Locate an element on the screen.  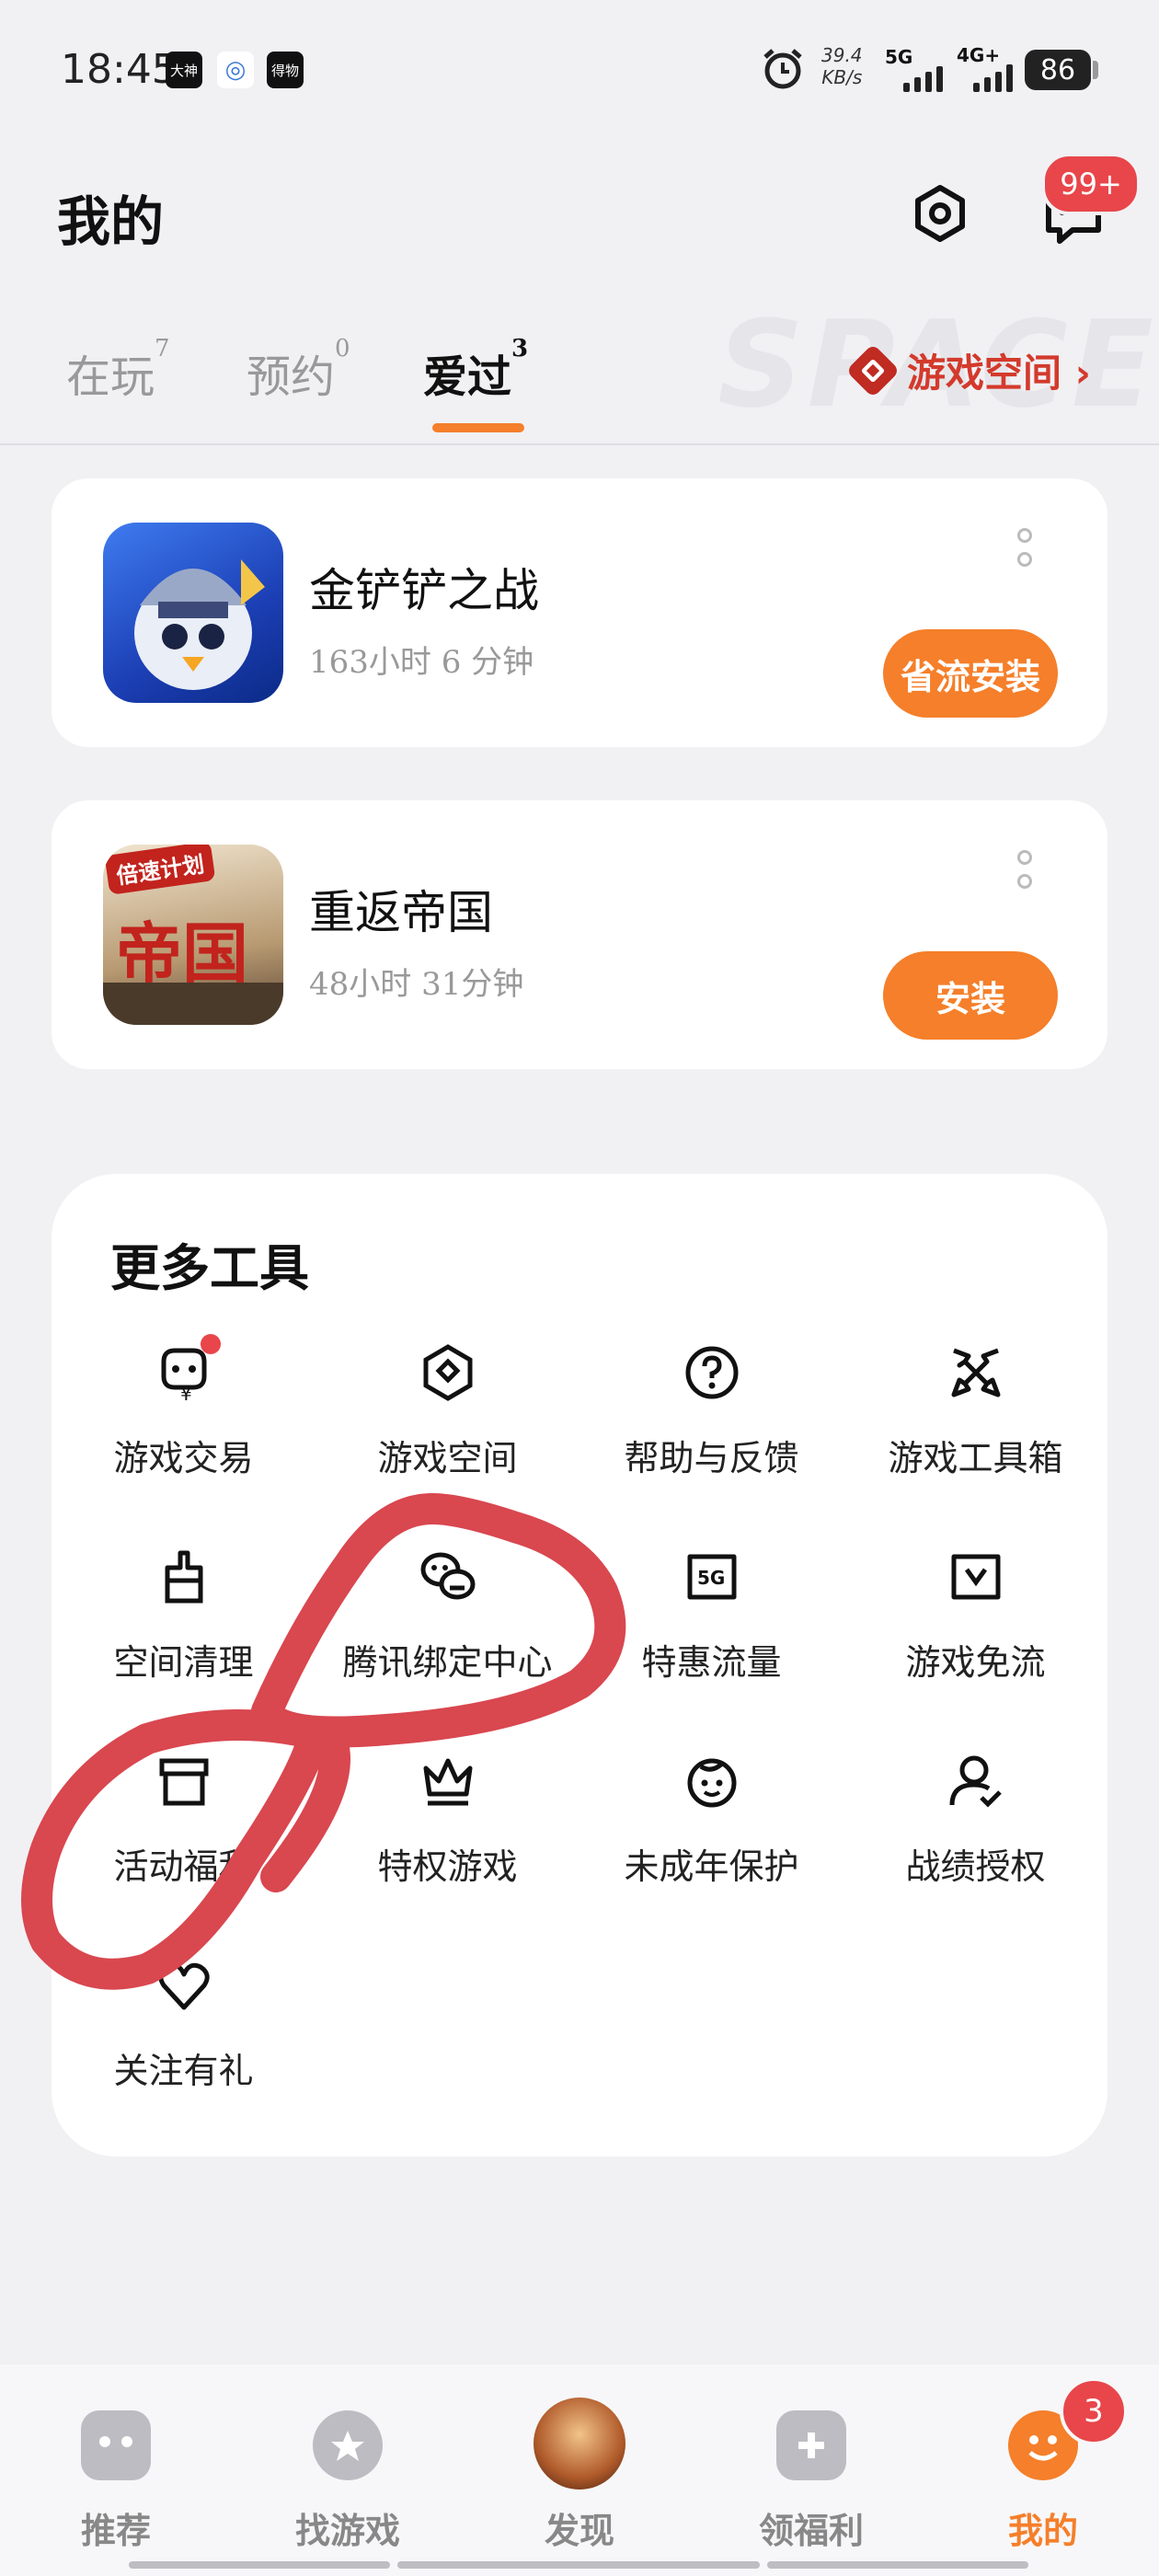
crown-icon is located at coordinates (448, 1782).